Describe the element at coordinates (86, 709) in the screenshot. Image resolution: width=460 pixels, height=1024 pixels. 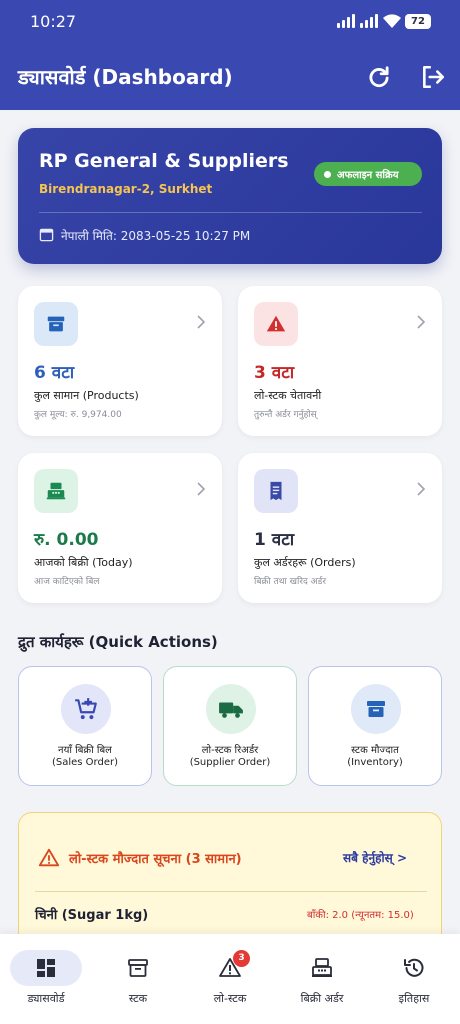
I see `add-cart-icon` at that location.